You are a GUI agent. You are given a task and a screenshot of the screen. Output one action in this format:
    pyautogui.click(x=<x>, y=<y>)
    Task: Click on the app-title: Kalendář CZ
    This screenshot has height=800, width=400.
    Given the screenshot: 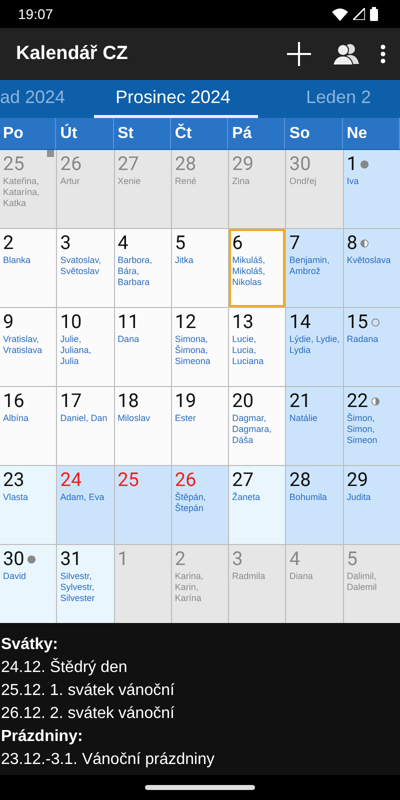 What is the action you would take?
    pyautogui.click(x=72, y=54)
    